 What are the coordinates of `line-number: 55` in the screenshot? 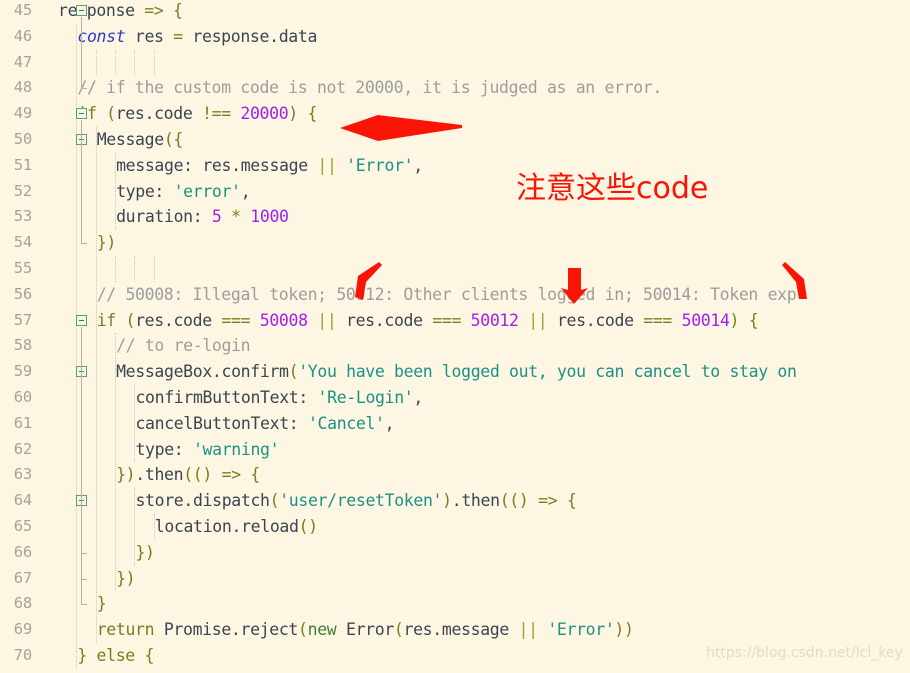 It's located at (22, 268).